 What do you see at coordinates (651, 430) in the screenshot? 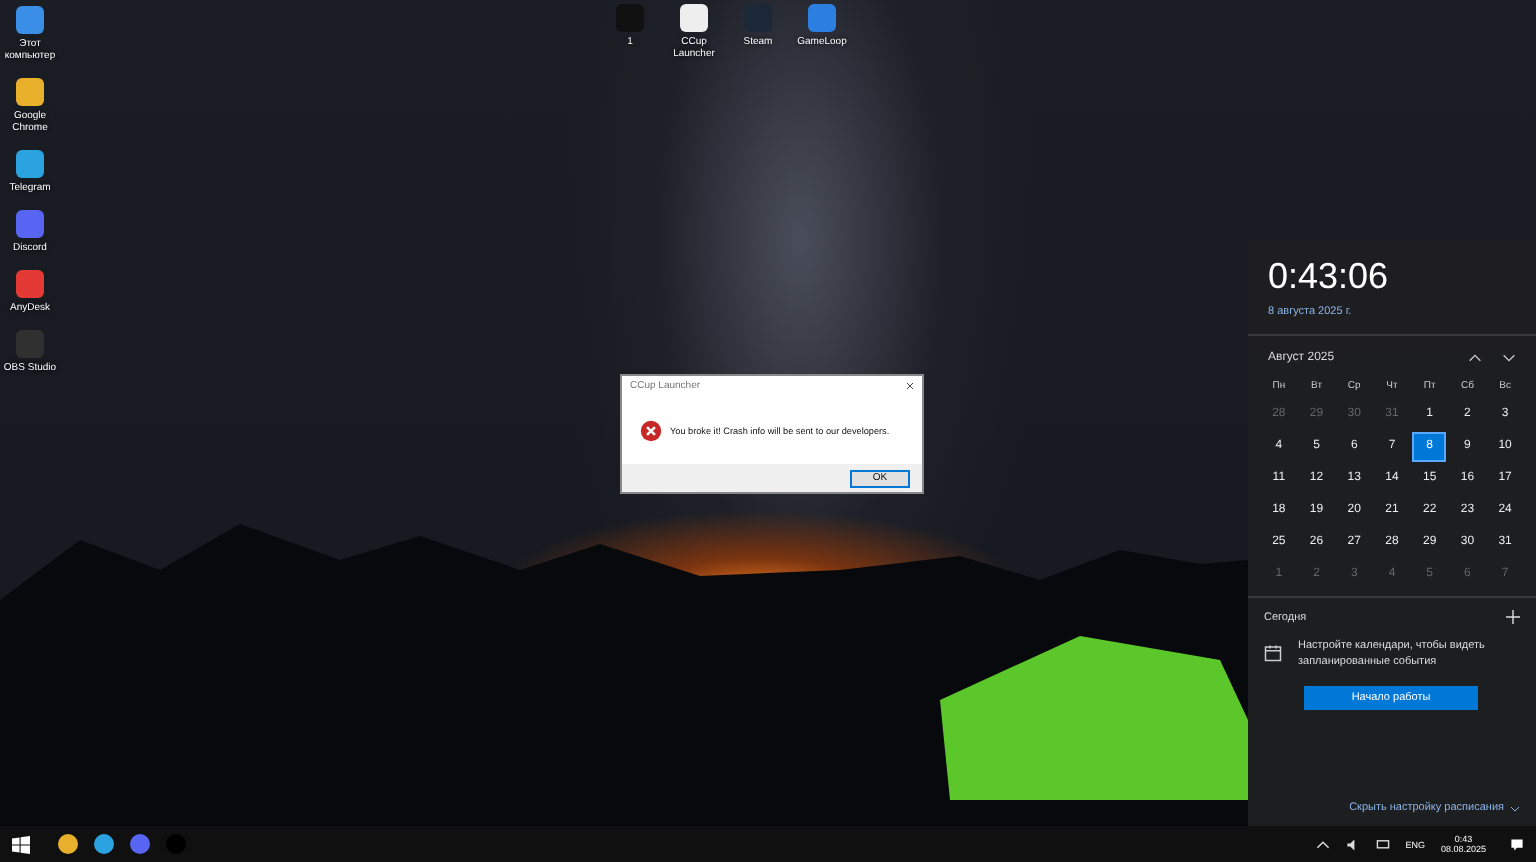
I see `error-icon` at bounding box center [651, 430].